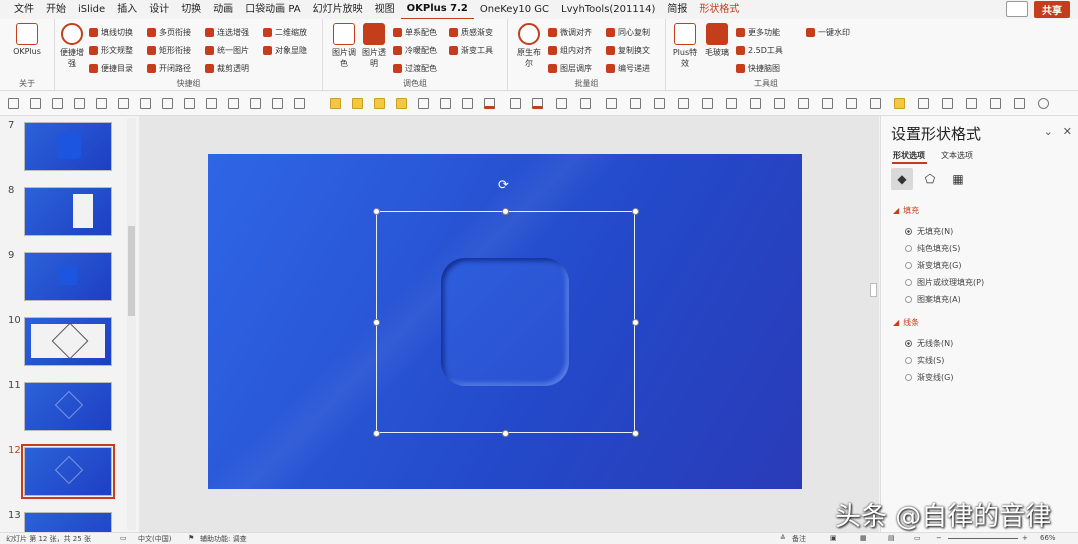 The height and width of the screenshot is (544, 1078). I want to click on tab-insert: 插入, so click(127, 9).